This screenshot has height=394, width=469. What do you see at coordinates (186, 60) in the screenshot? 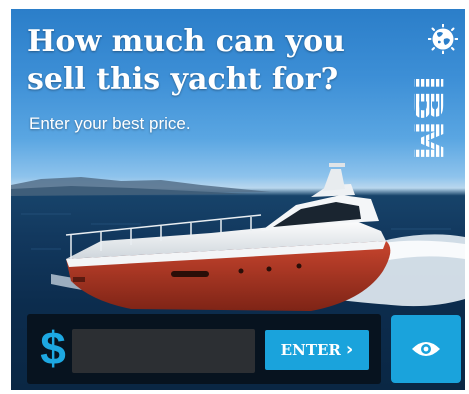
I see `ad-headline: How much can you sell this yacht for?` at bounding box center [186, 60].